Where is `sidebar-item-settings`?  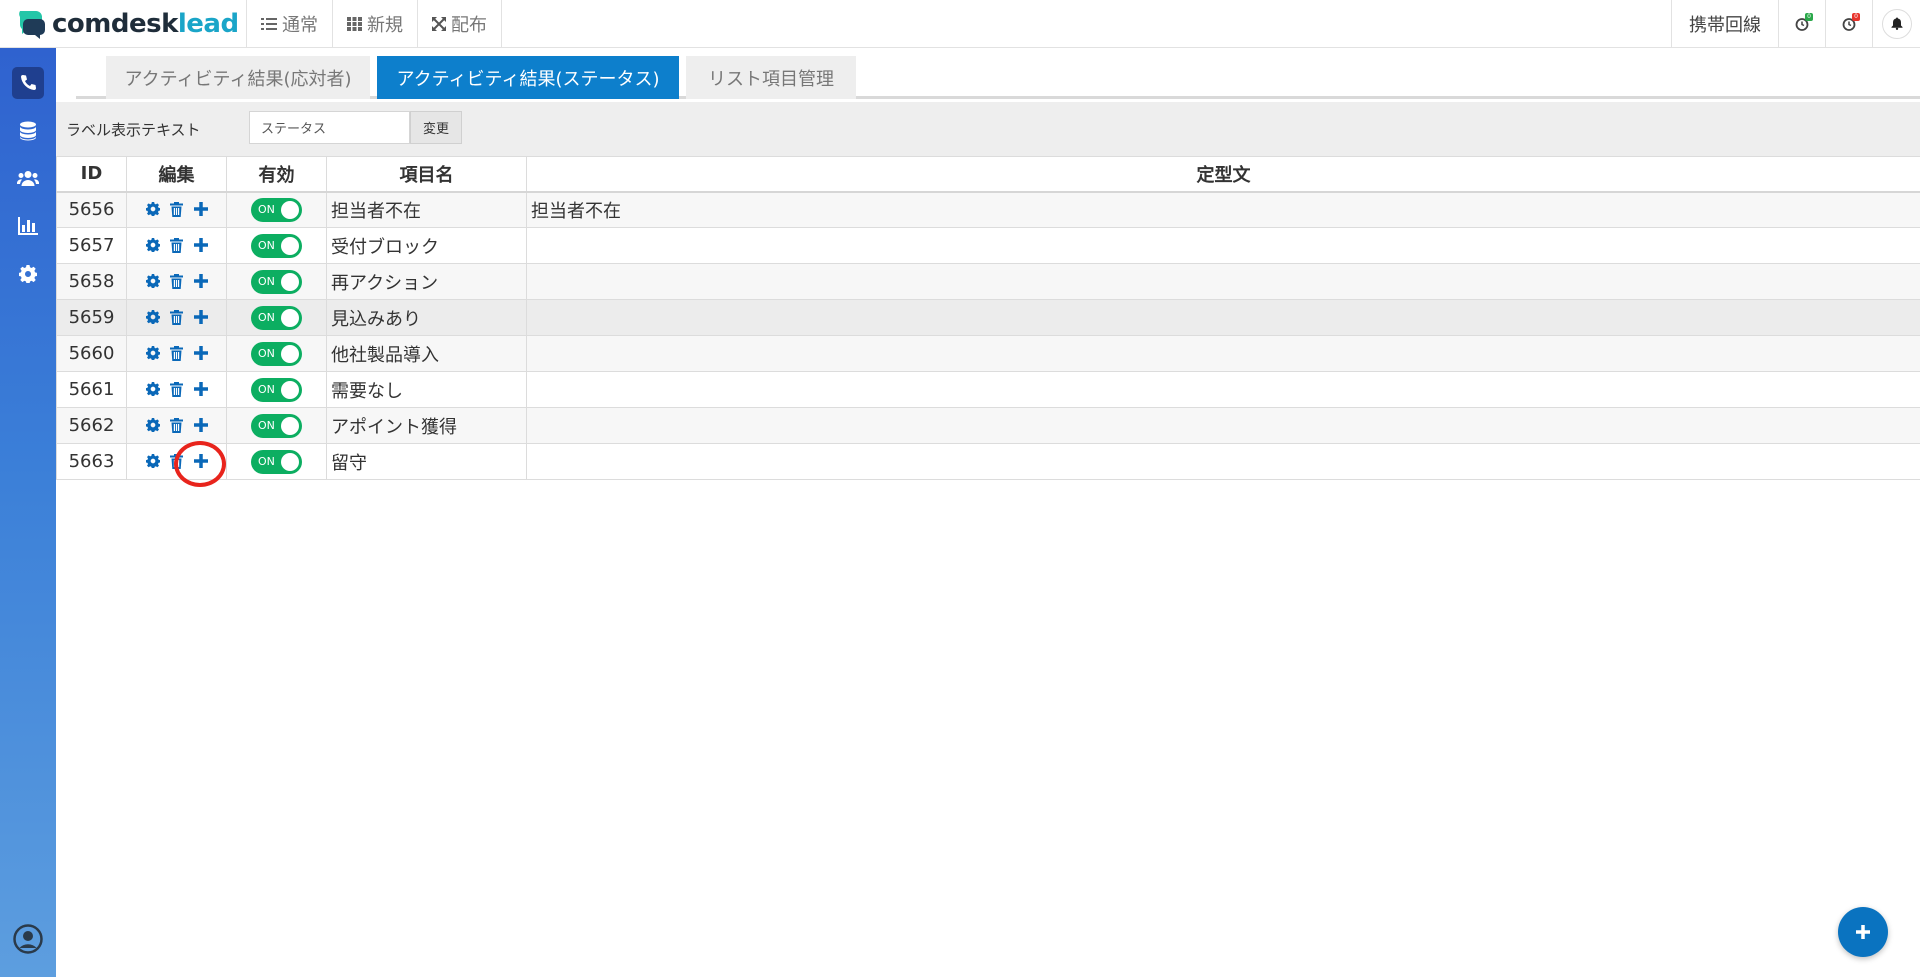 sidebar-item-settings is located at coordinates (28, 274).